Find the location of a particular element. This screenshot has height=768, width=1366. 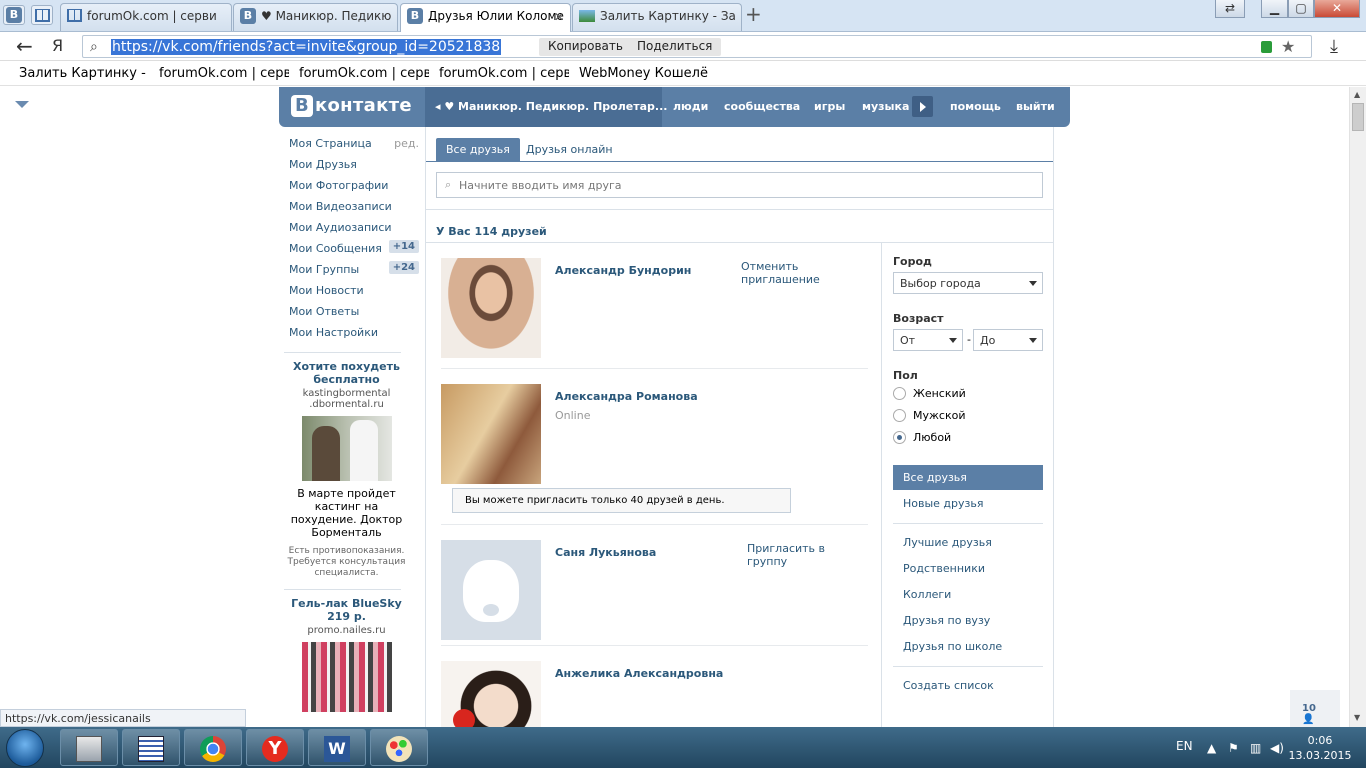

back-arrow-icon: ← is located at coordinates (24, 46).